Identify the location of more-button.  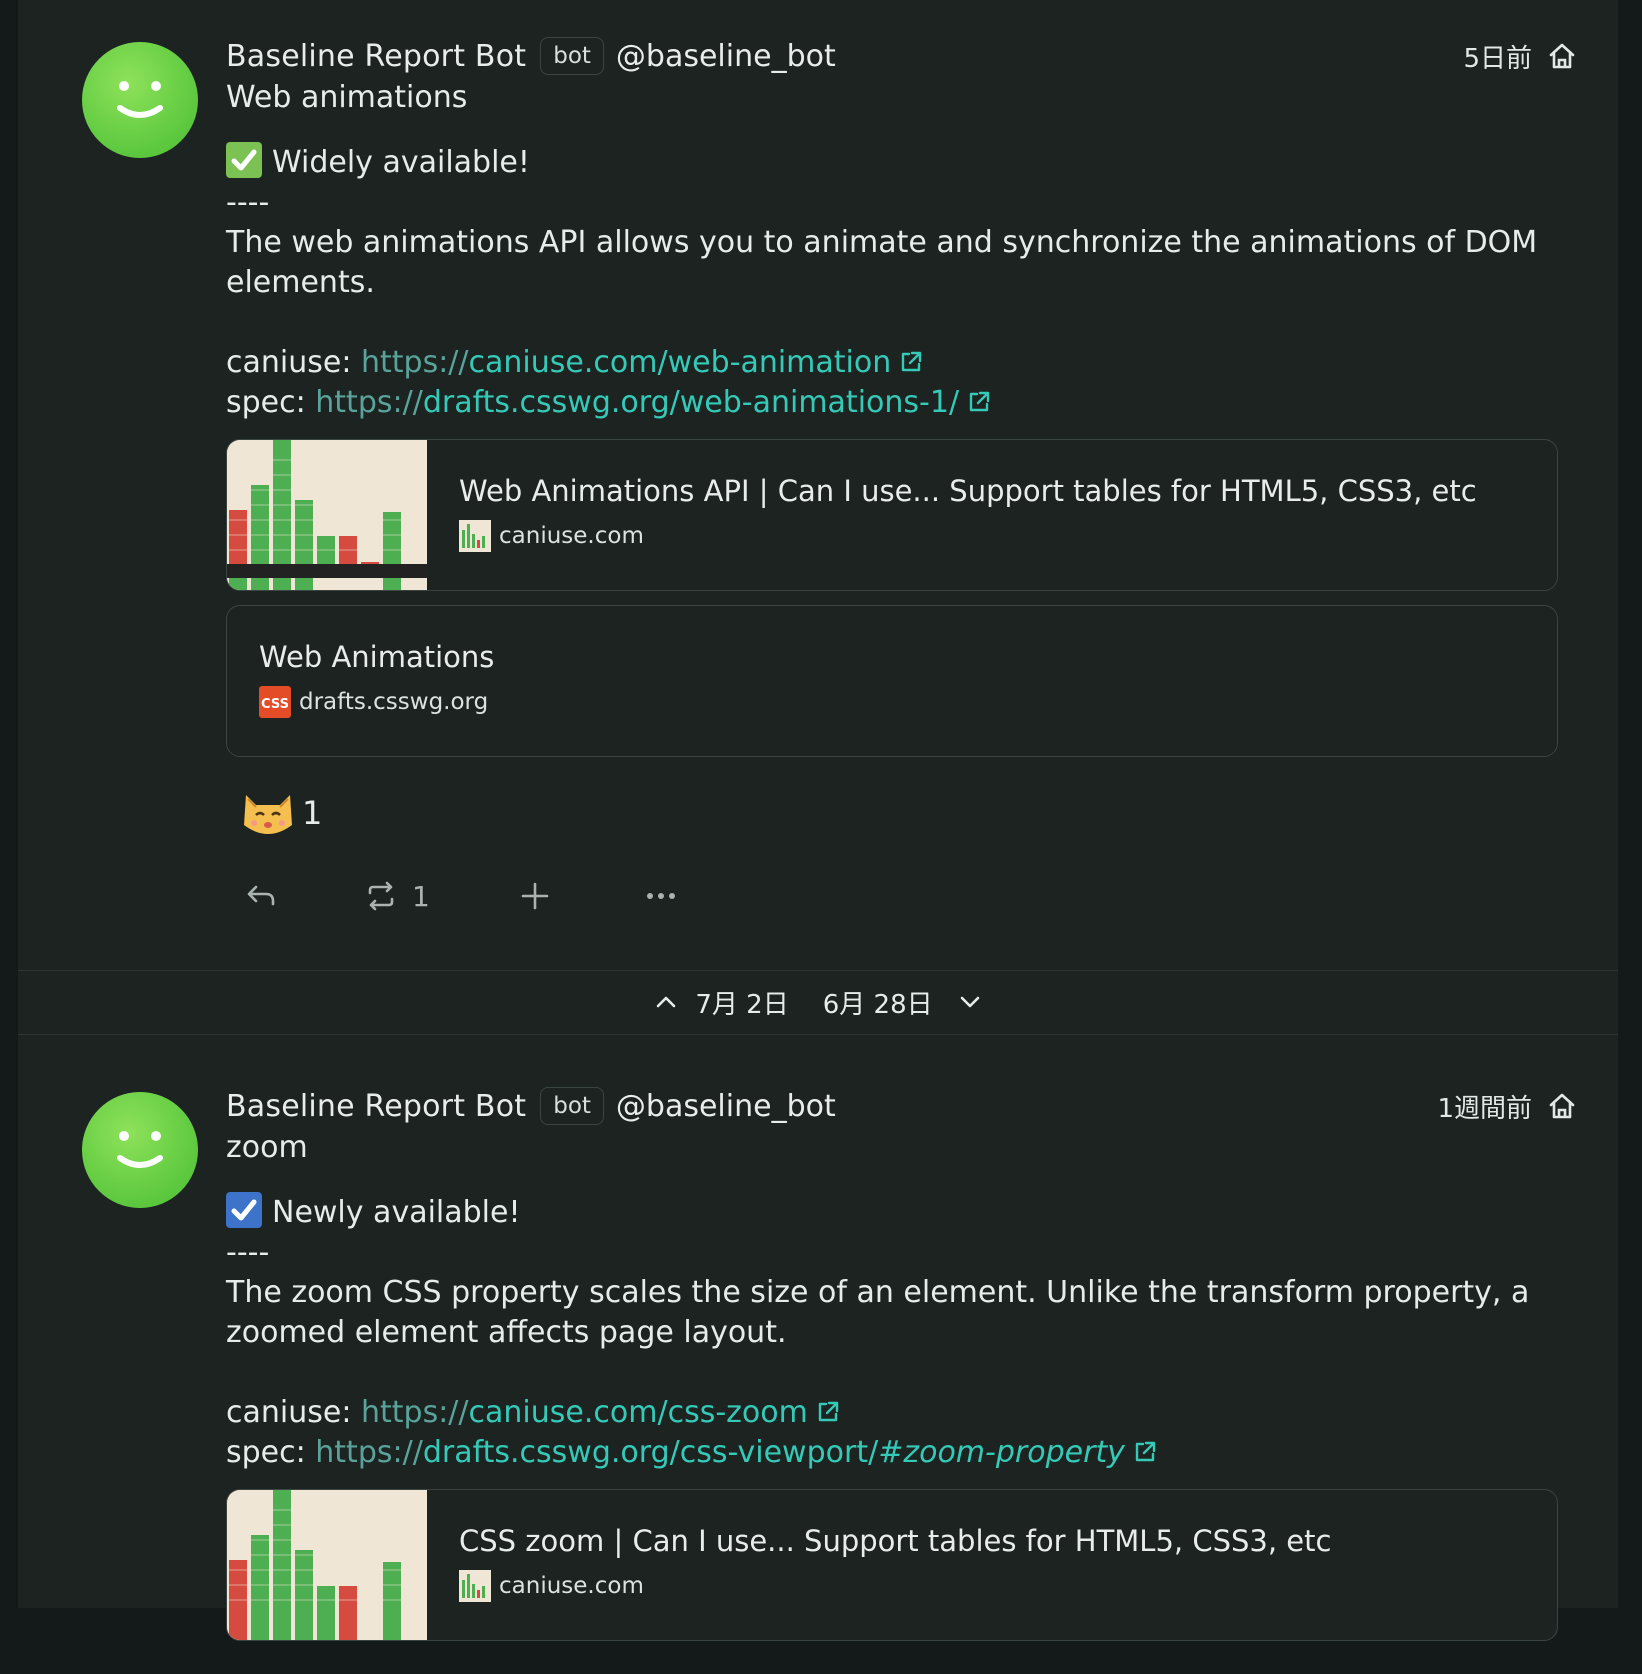
(661, 896).